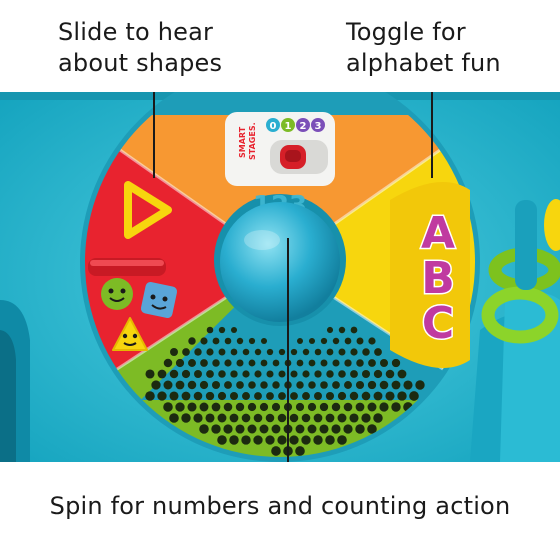  What do you see at coordinates (242, 142) in the screenshot?
I see `badge-line1: SMART` at bounding box center [242, 142].